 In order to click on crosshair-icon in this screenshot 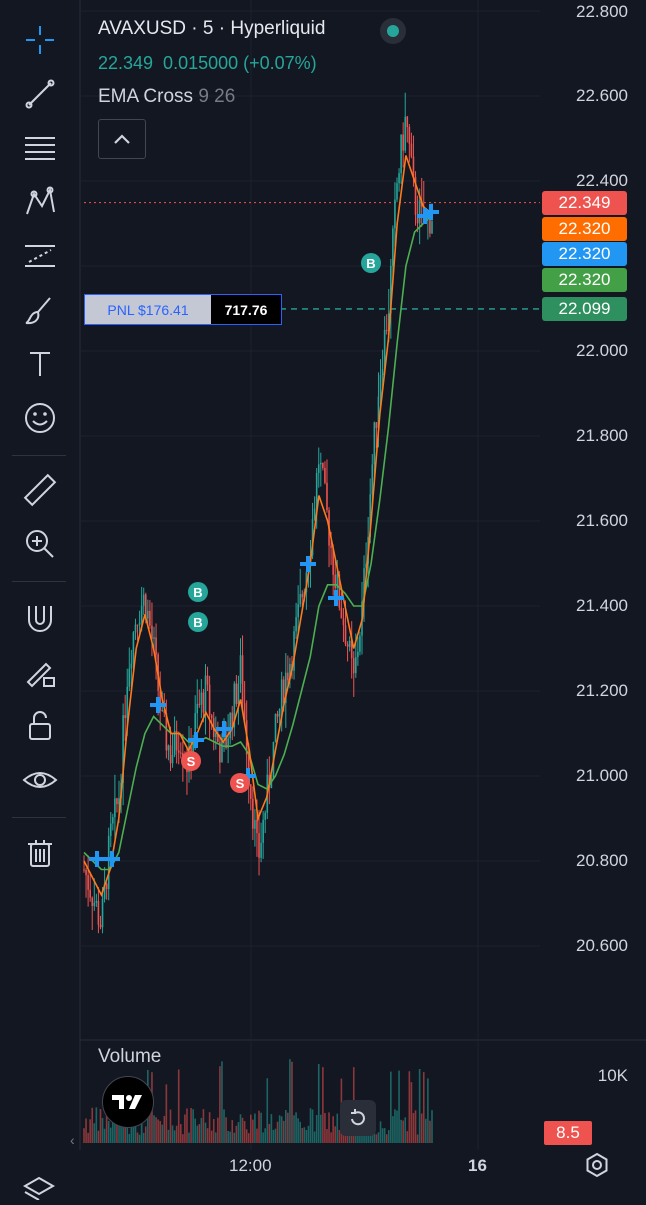, I will do `click(40, 40)`.